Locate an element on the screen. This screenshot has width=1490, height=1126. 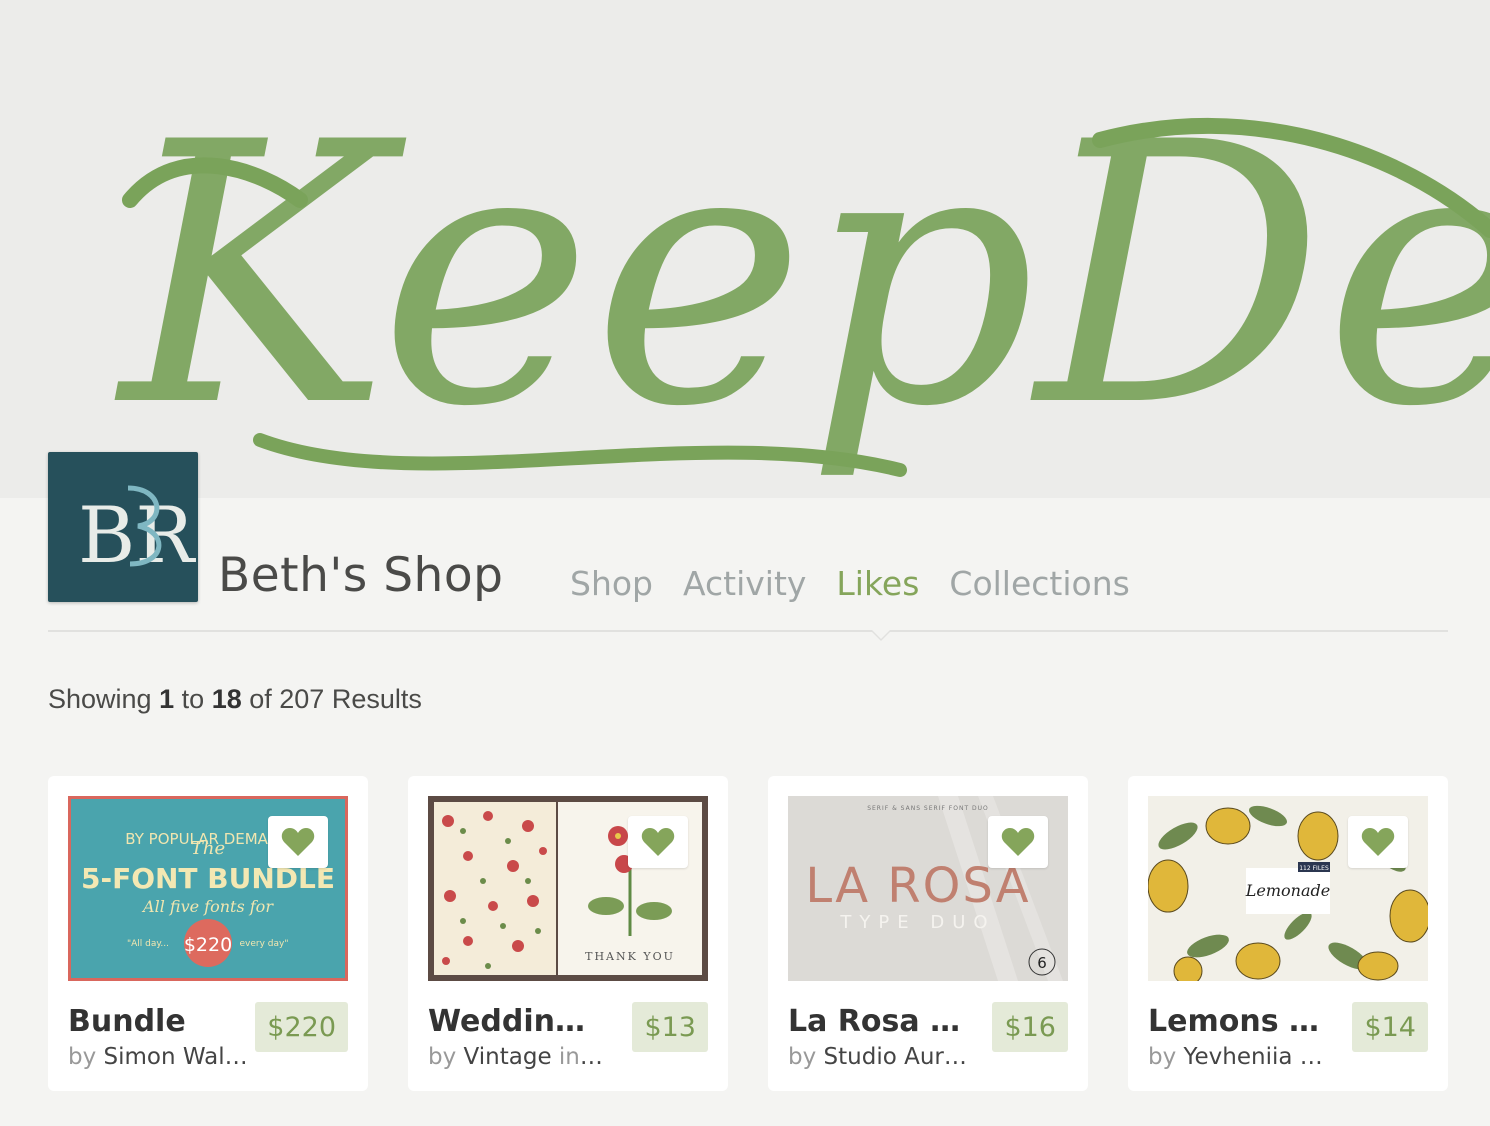
results-count: Showing 1 to 18 of 207 Results is located at coordinates (235, 699).